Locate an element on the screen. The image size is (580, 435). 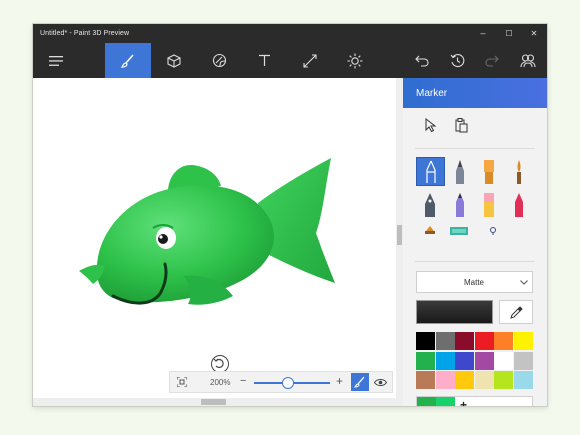
stickers-tab is located at coordinates (219, 60).